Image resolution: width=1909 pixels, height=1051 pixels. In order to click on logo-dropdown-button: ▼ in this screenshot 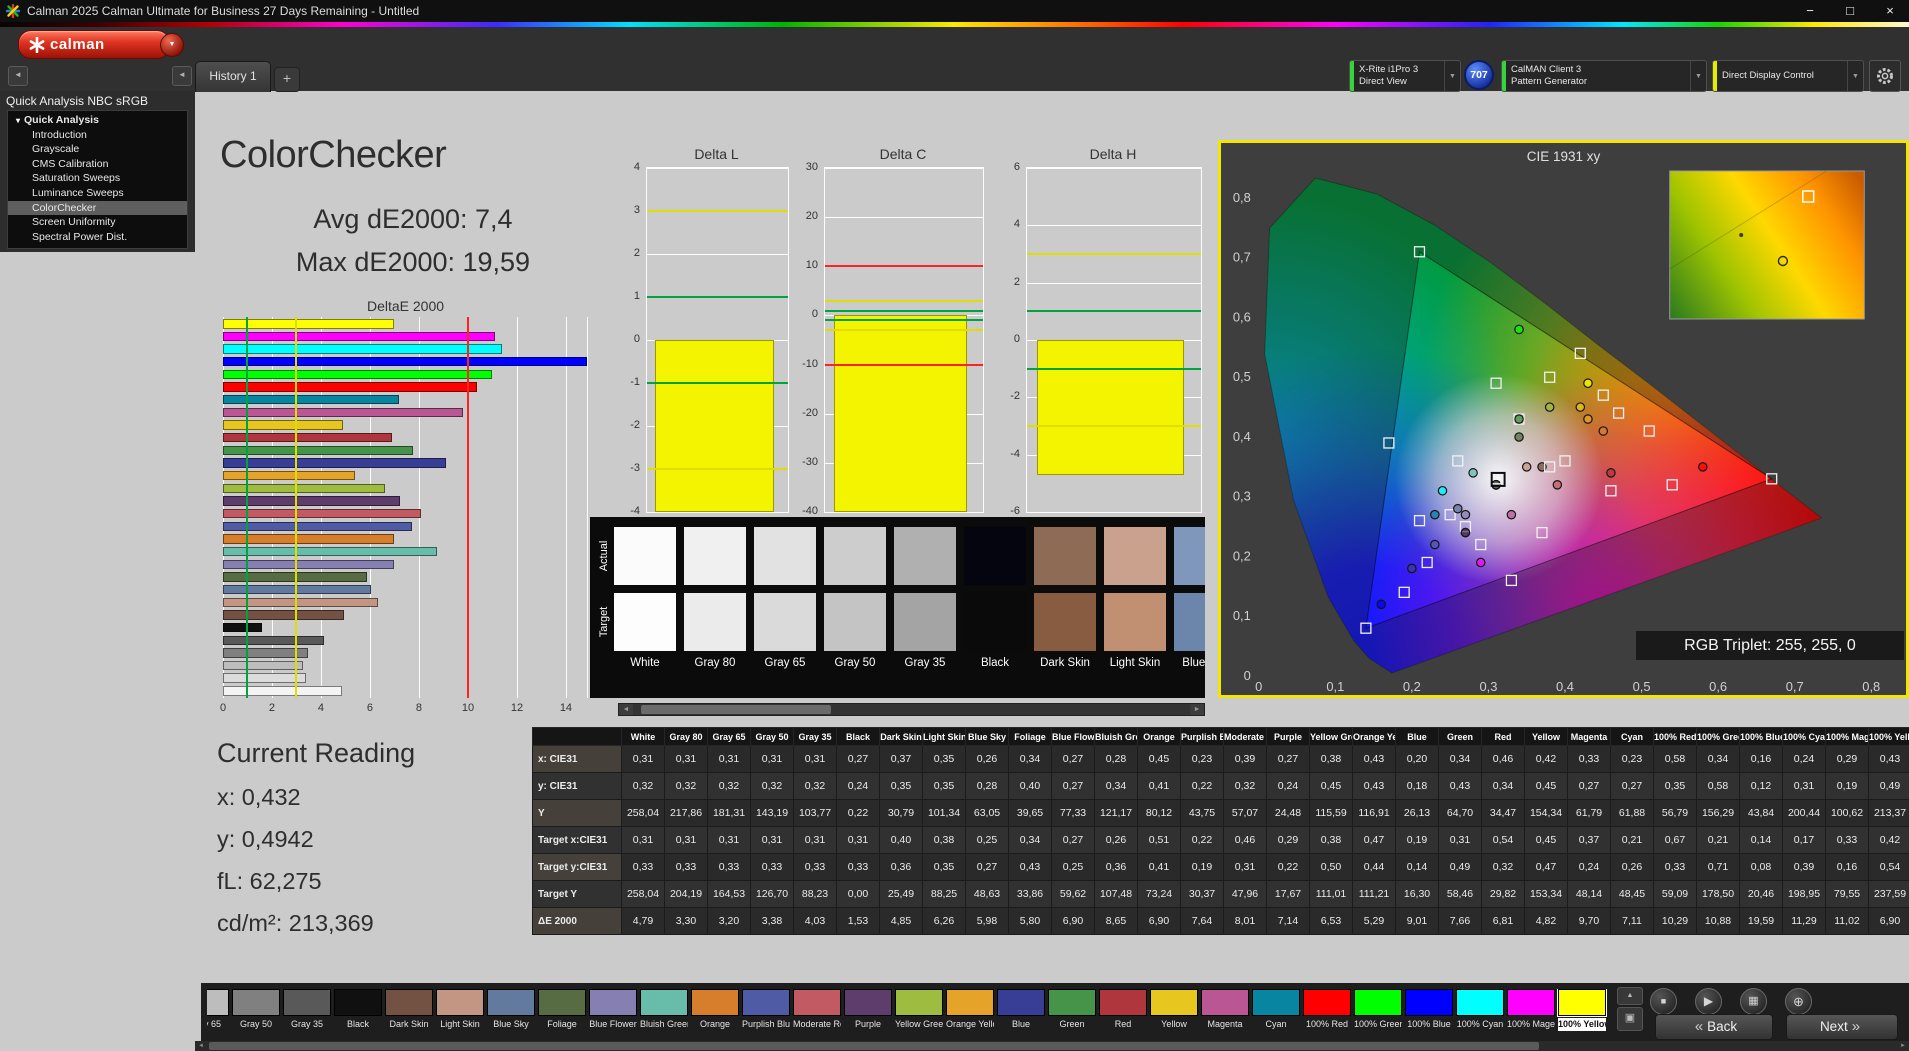, I will do `click(172, 45)`.